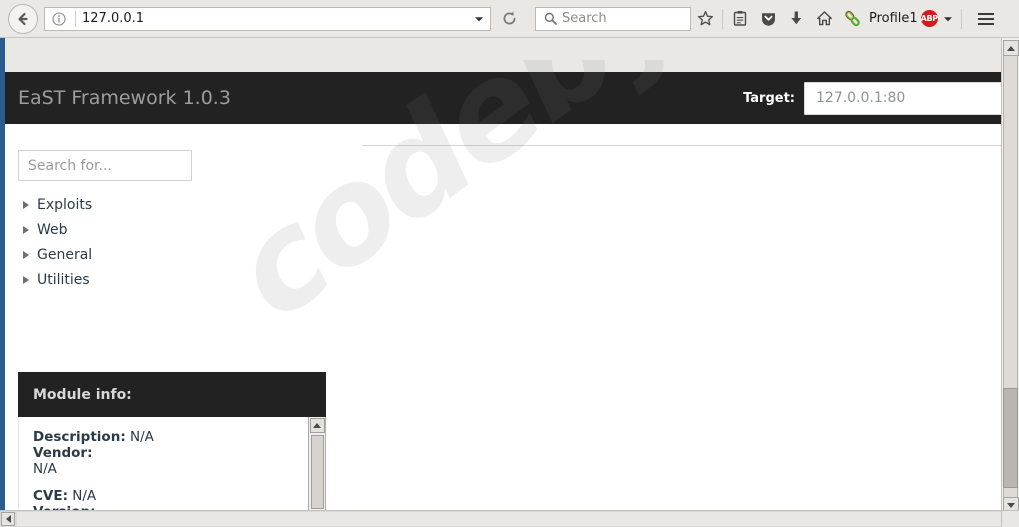  I want to click on module-vendor-label: Vendor:, so click(63, 453).